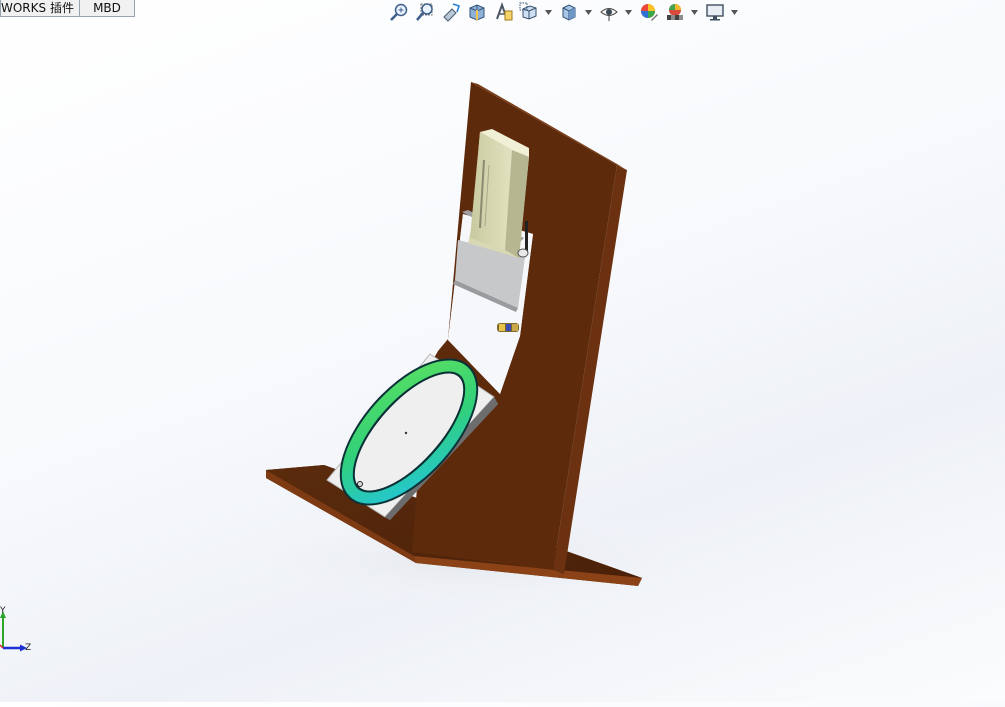  I want to click on apply-scene-dropdown-icon, so click(694, 12).